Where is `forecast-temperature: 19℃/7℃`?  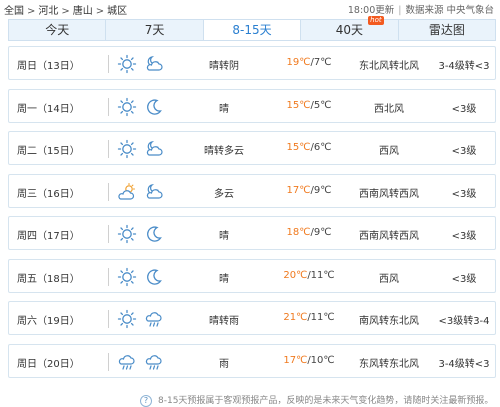 forecast-temperature: 19℃/7℃ is located at coordinates (309, 62).